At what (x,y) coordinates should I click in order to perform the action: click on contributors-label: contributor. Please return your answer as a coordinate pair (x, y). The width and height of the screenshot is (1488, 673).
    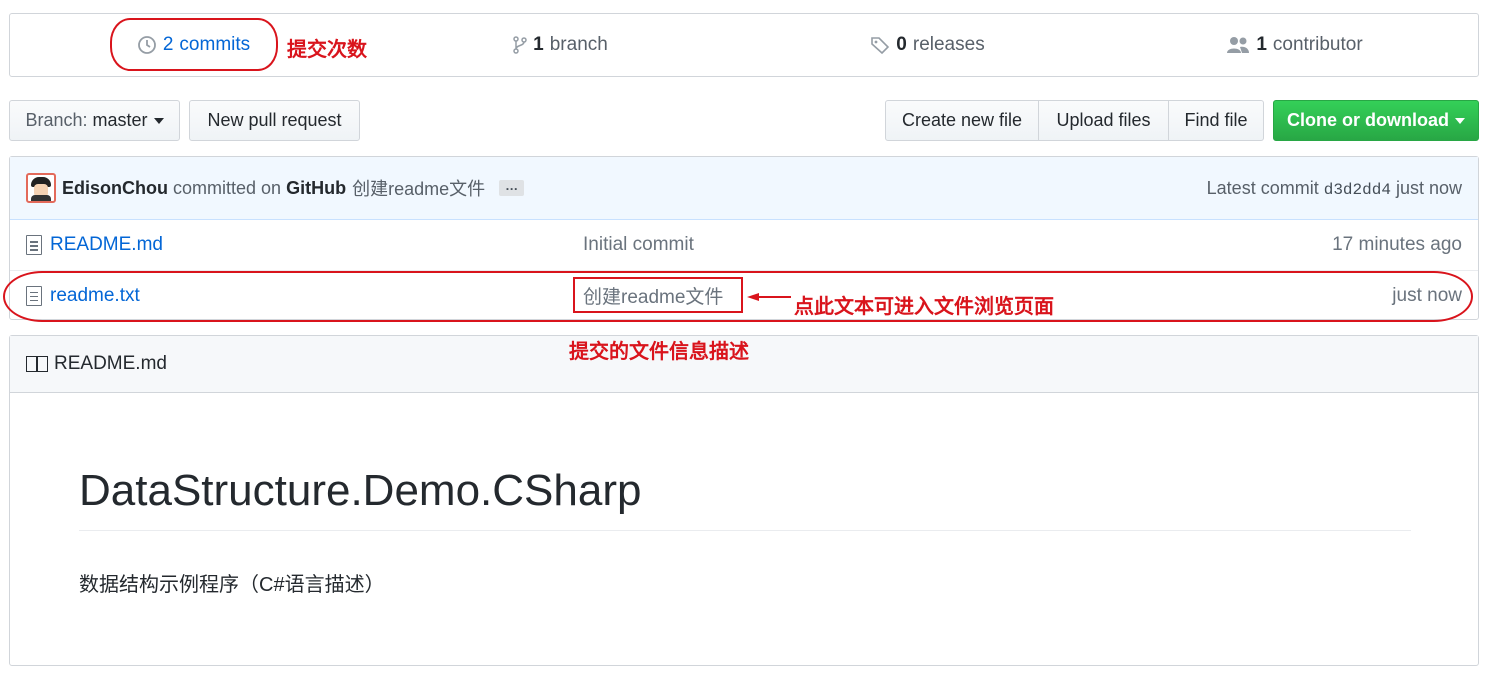
    Looking at the image, I should click on (1317, 44).